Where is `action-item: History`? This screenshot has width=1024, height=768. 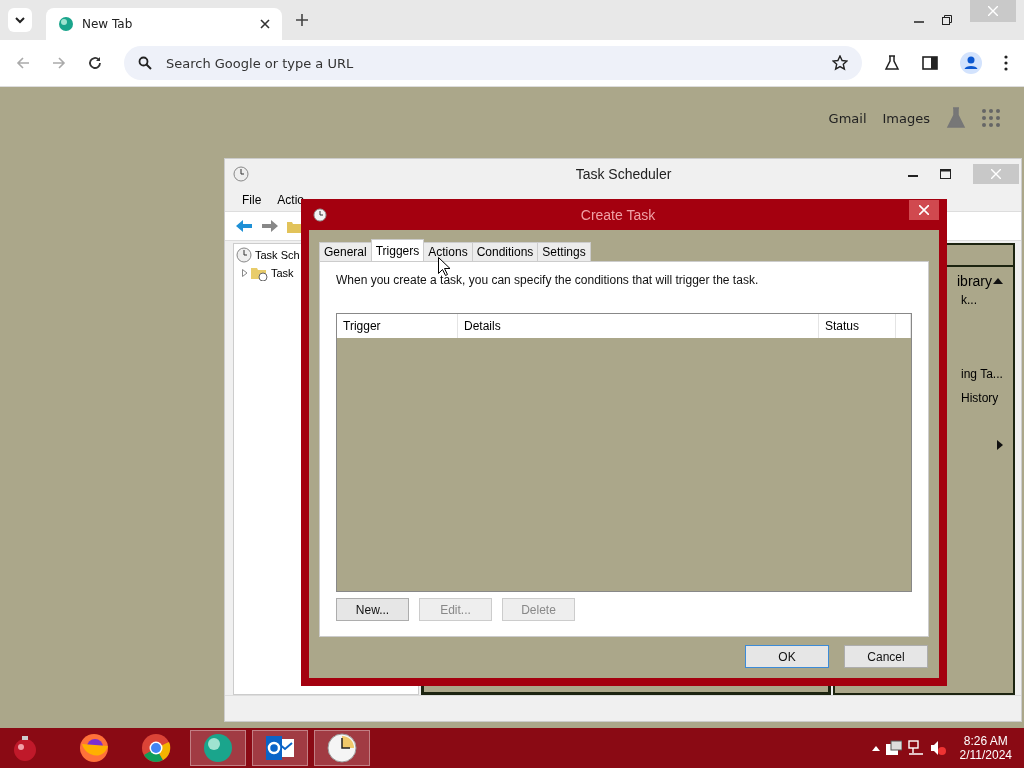
action-item: History is located at coordinates (987, 398).